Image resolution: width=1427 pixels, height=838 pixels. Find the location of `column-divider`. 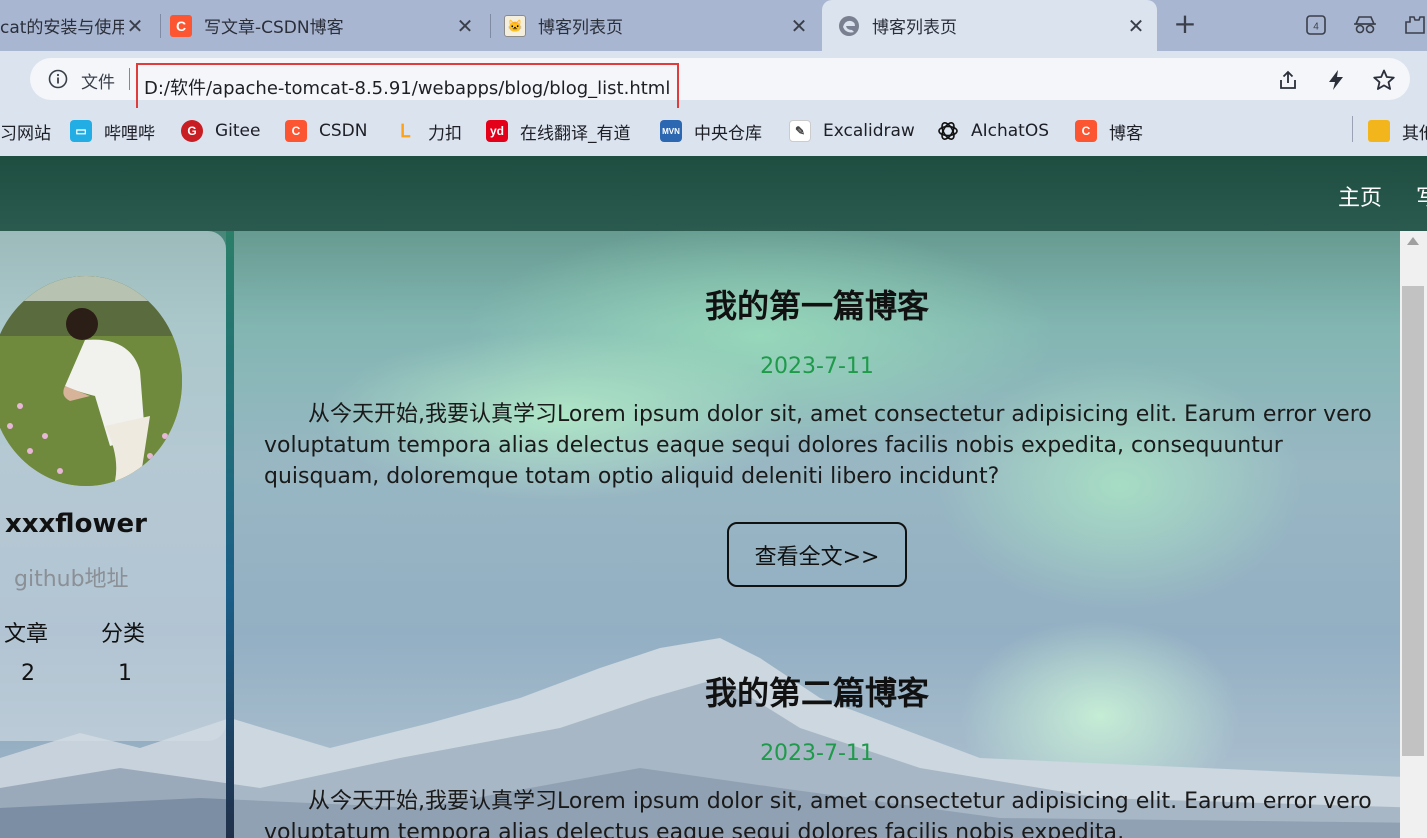

column-divider is located at coordinates (230, 534).